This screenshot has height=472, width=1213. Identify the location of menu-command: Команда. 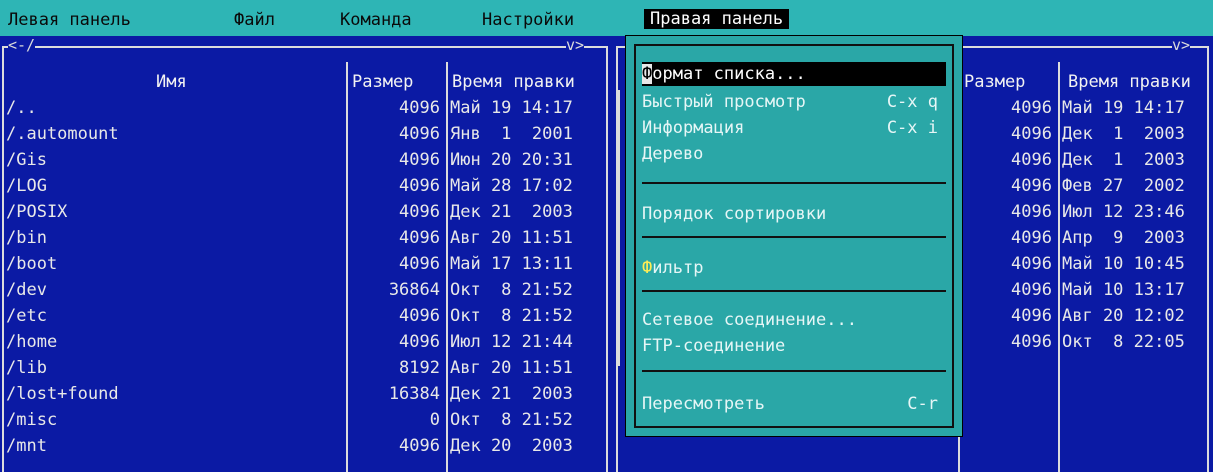
(376, 20).